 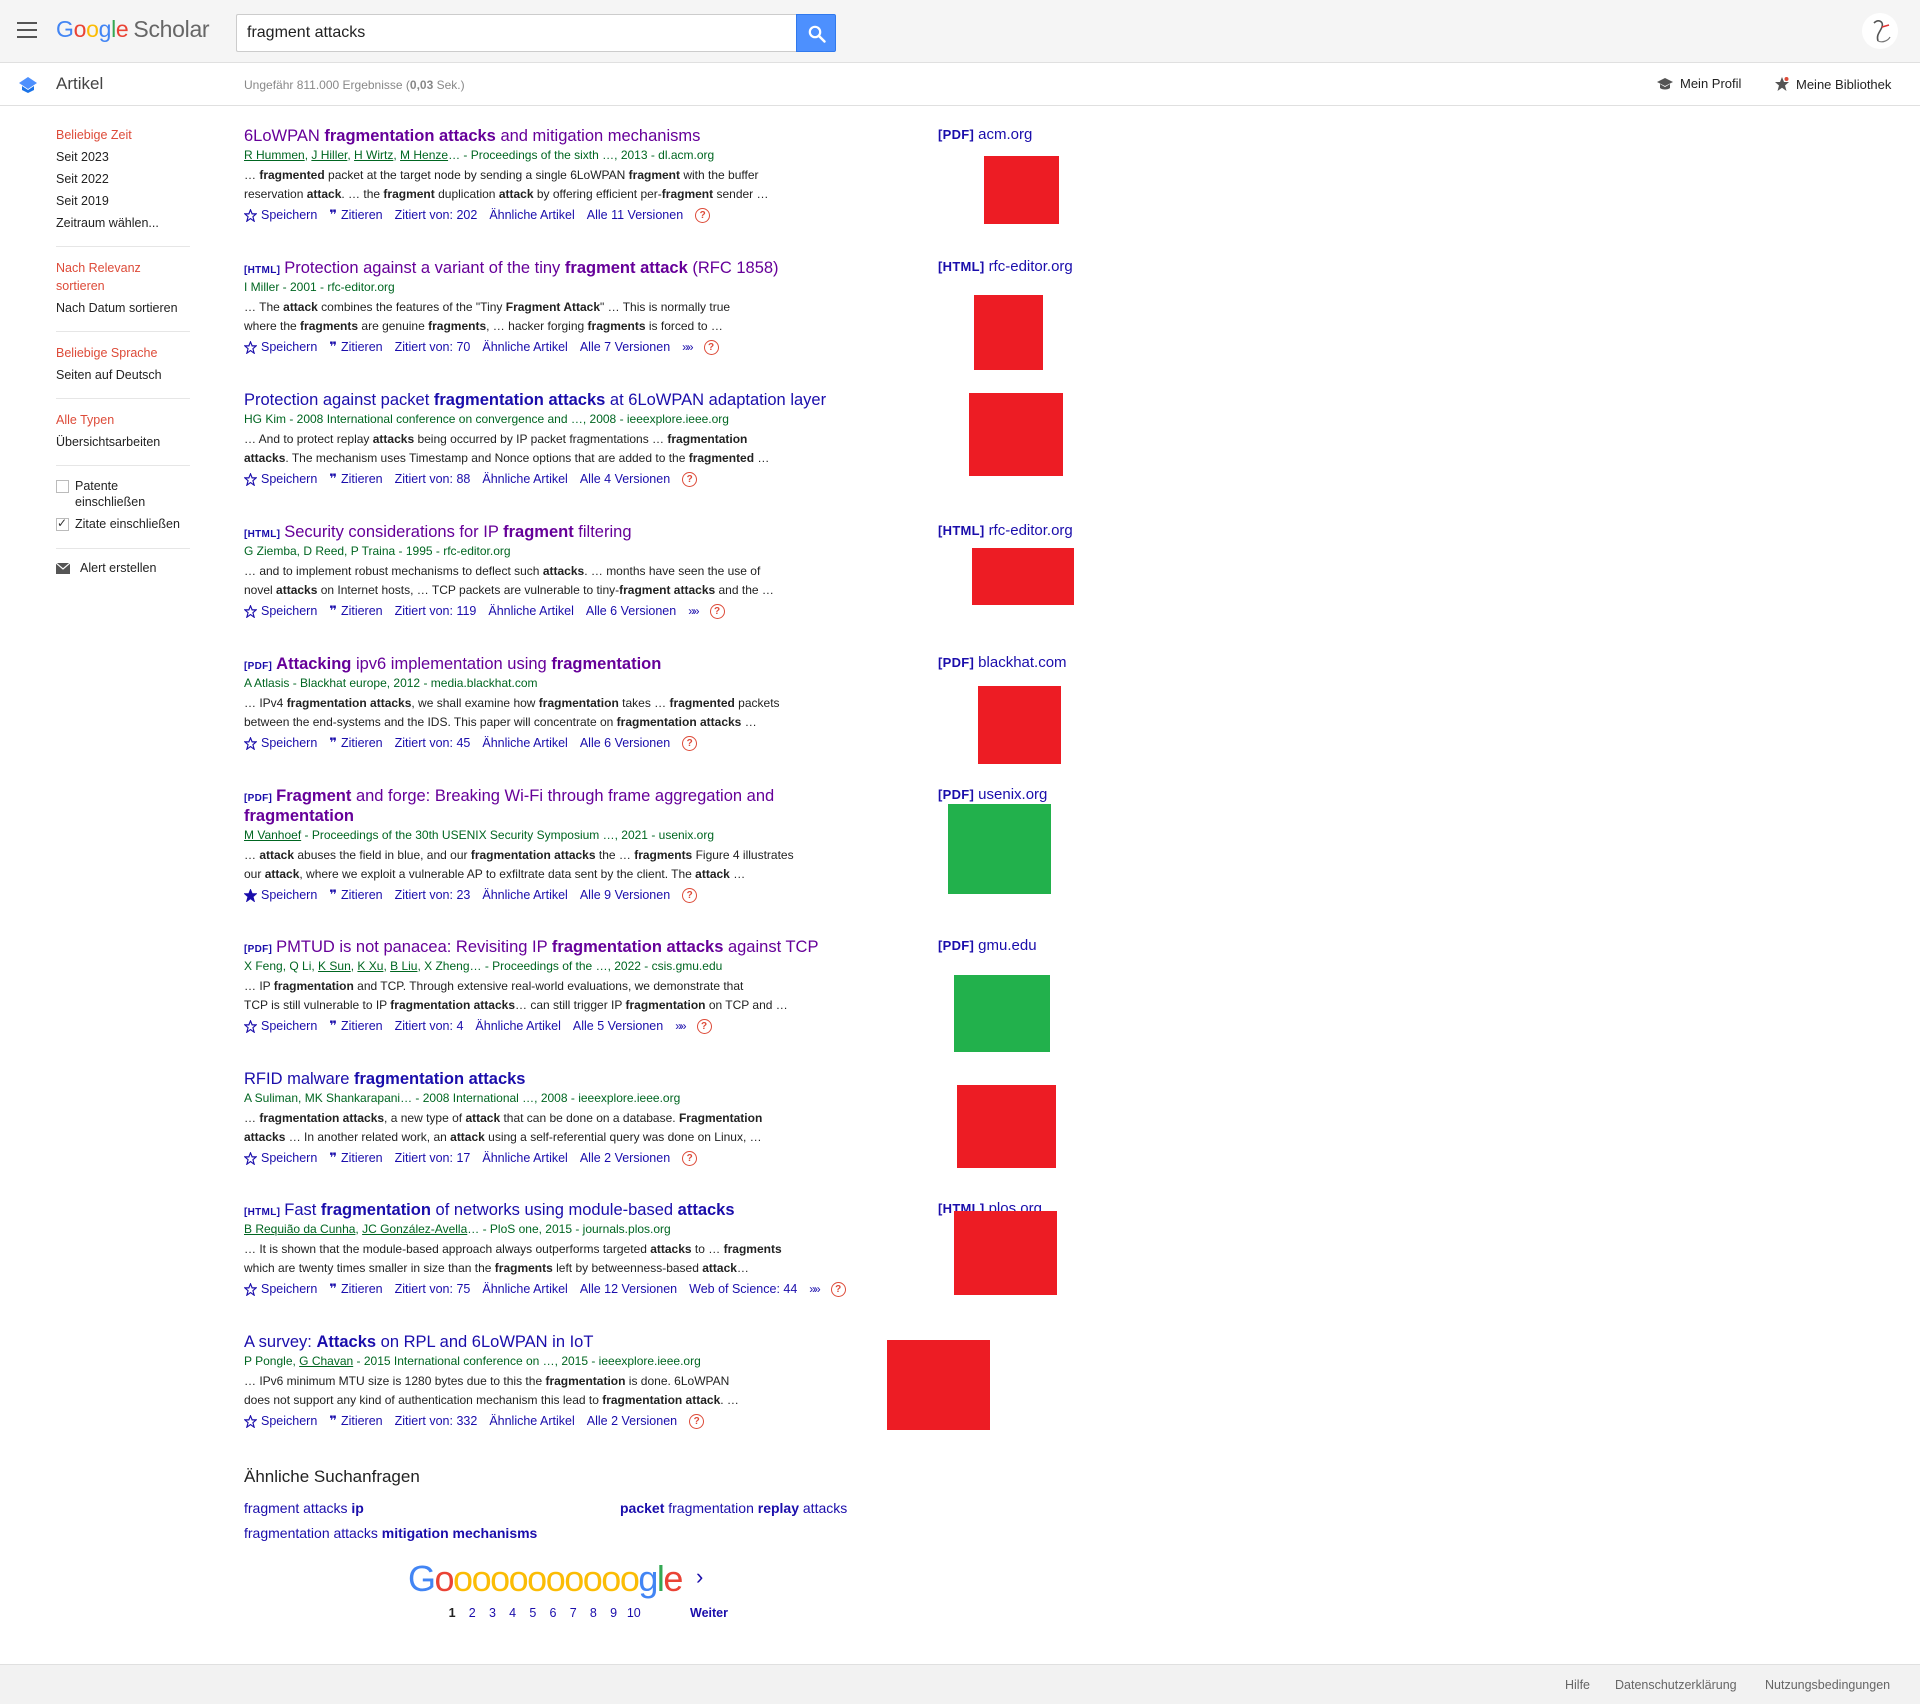 What do you see at coordinates (625, 347) in the screenshot?
I see `all-versions-link: Alle 7 Versionen` at bounding box center [625, 347].